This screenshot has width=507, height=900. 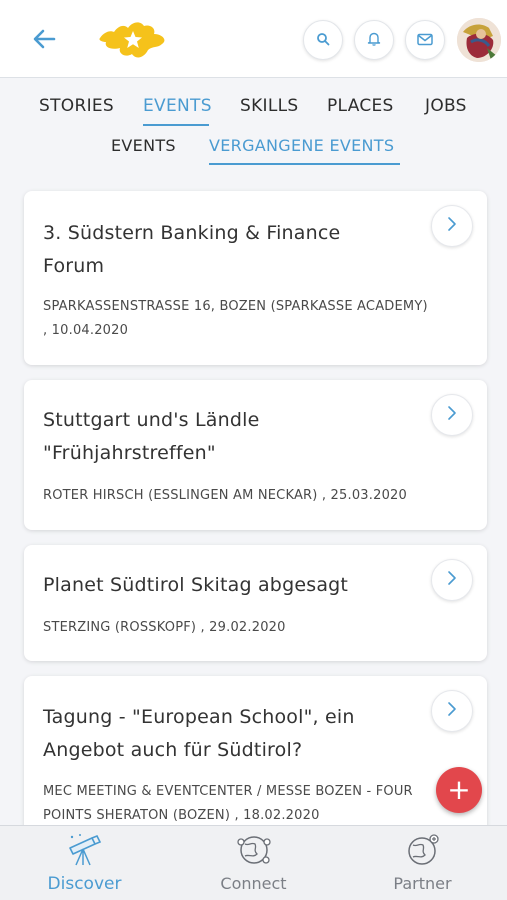 I want to click on add-button: +, so click(x=459, y=790).